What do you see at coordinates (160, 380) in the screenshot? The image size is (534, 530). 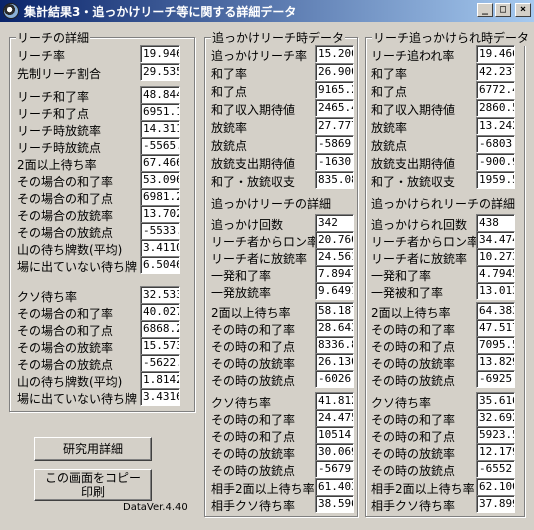 I see `stat-value-field: 1.81420` at bounding box center [160, 380].